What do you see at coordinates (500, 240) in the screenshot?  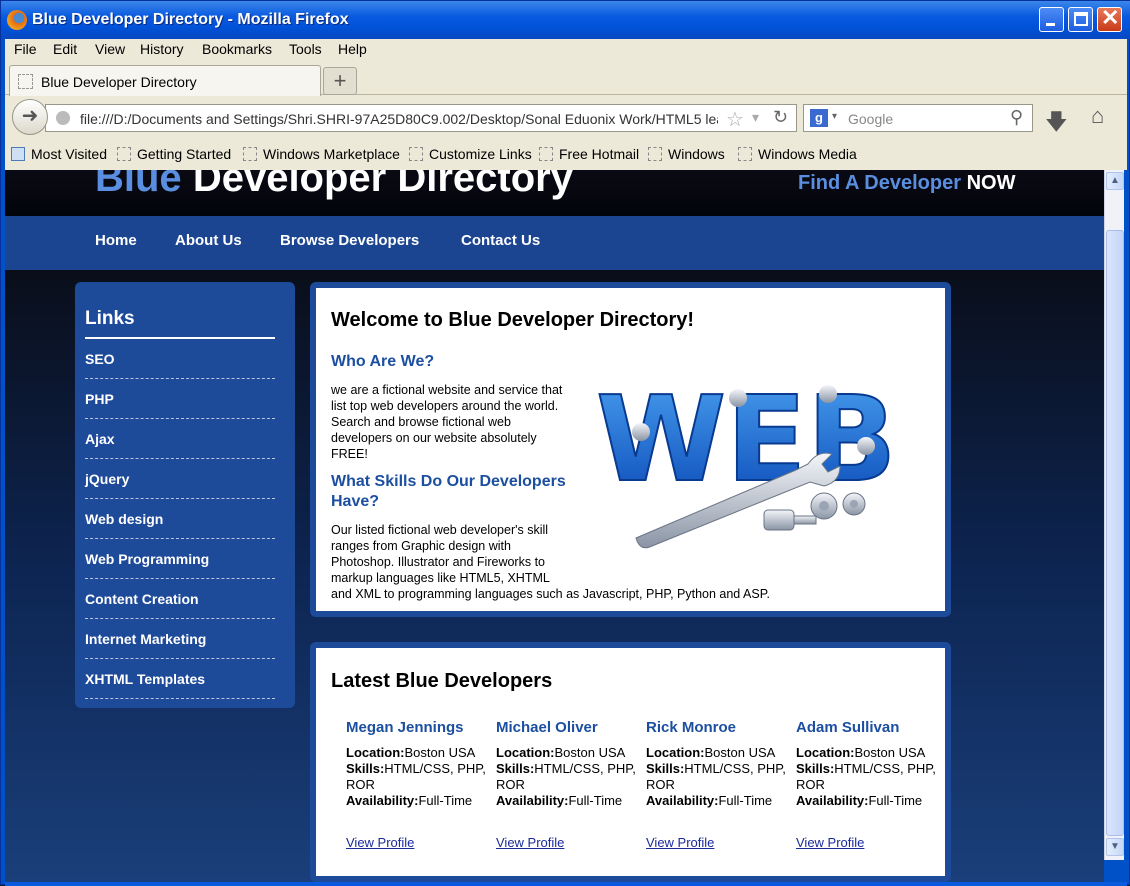 I see `nav-contact-us: Contact Us` at bounding box center [500, 240].